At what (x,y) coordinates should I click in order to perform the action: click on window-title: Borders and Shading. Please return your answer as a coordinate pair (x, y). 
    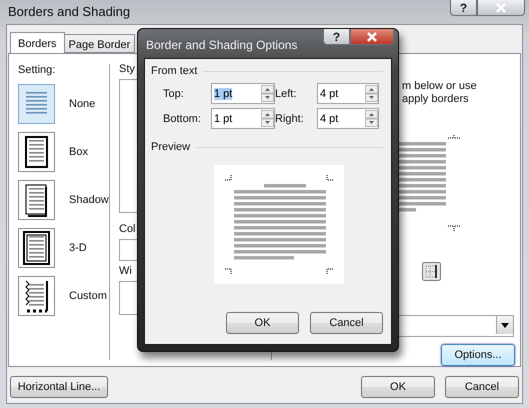
    Looking at the image, I should click on (68, 11).